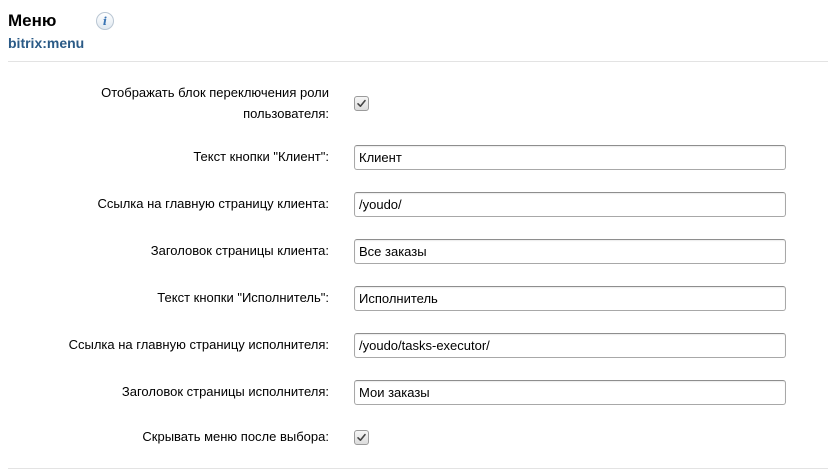  What do you see at coordinates (235, 436) in the screenshot?
I see `hide-menu-after-select-label: Скрывать меню после выбора:` at bounding box center [235, 436].